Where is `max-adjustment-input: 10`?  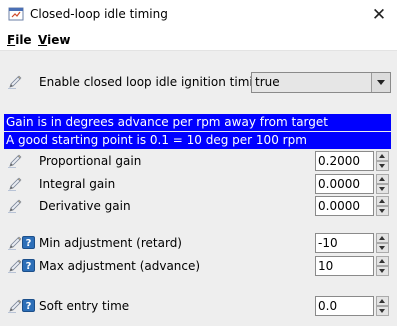
max-adjustment-input: 10 is located at coordinates (344, 266).